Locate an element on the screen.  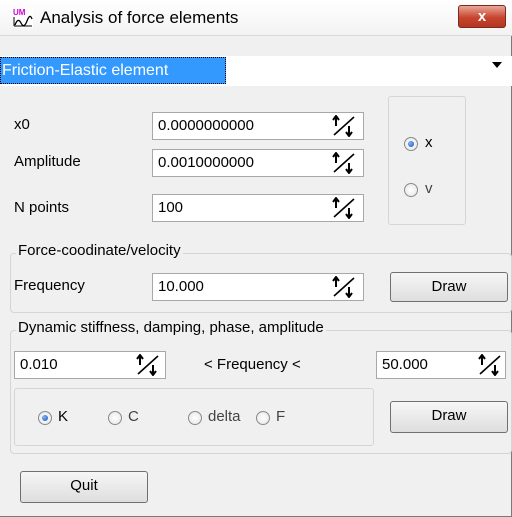
frequency-label: Frequency is located at coordinates (49, 285).